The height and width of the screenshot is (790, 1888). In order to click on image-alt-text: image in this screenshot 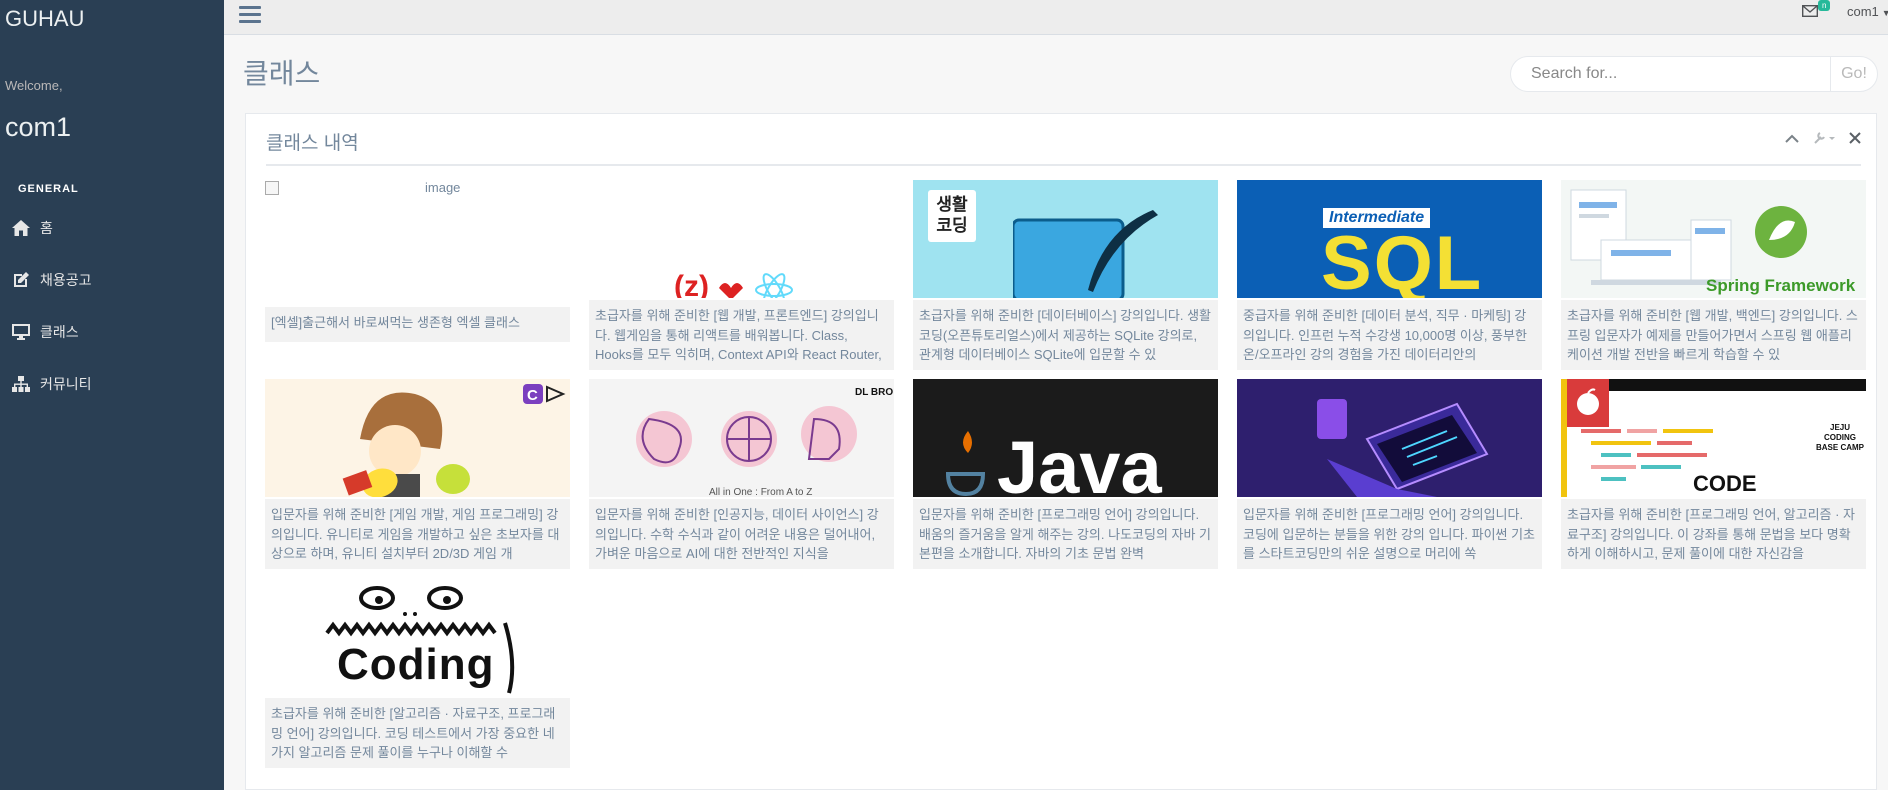, I will do `click(443, 187)`.